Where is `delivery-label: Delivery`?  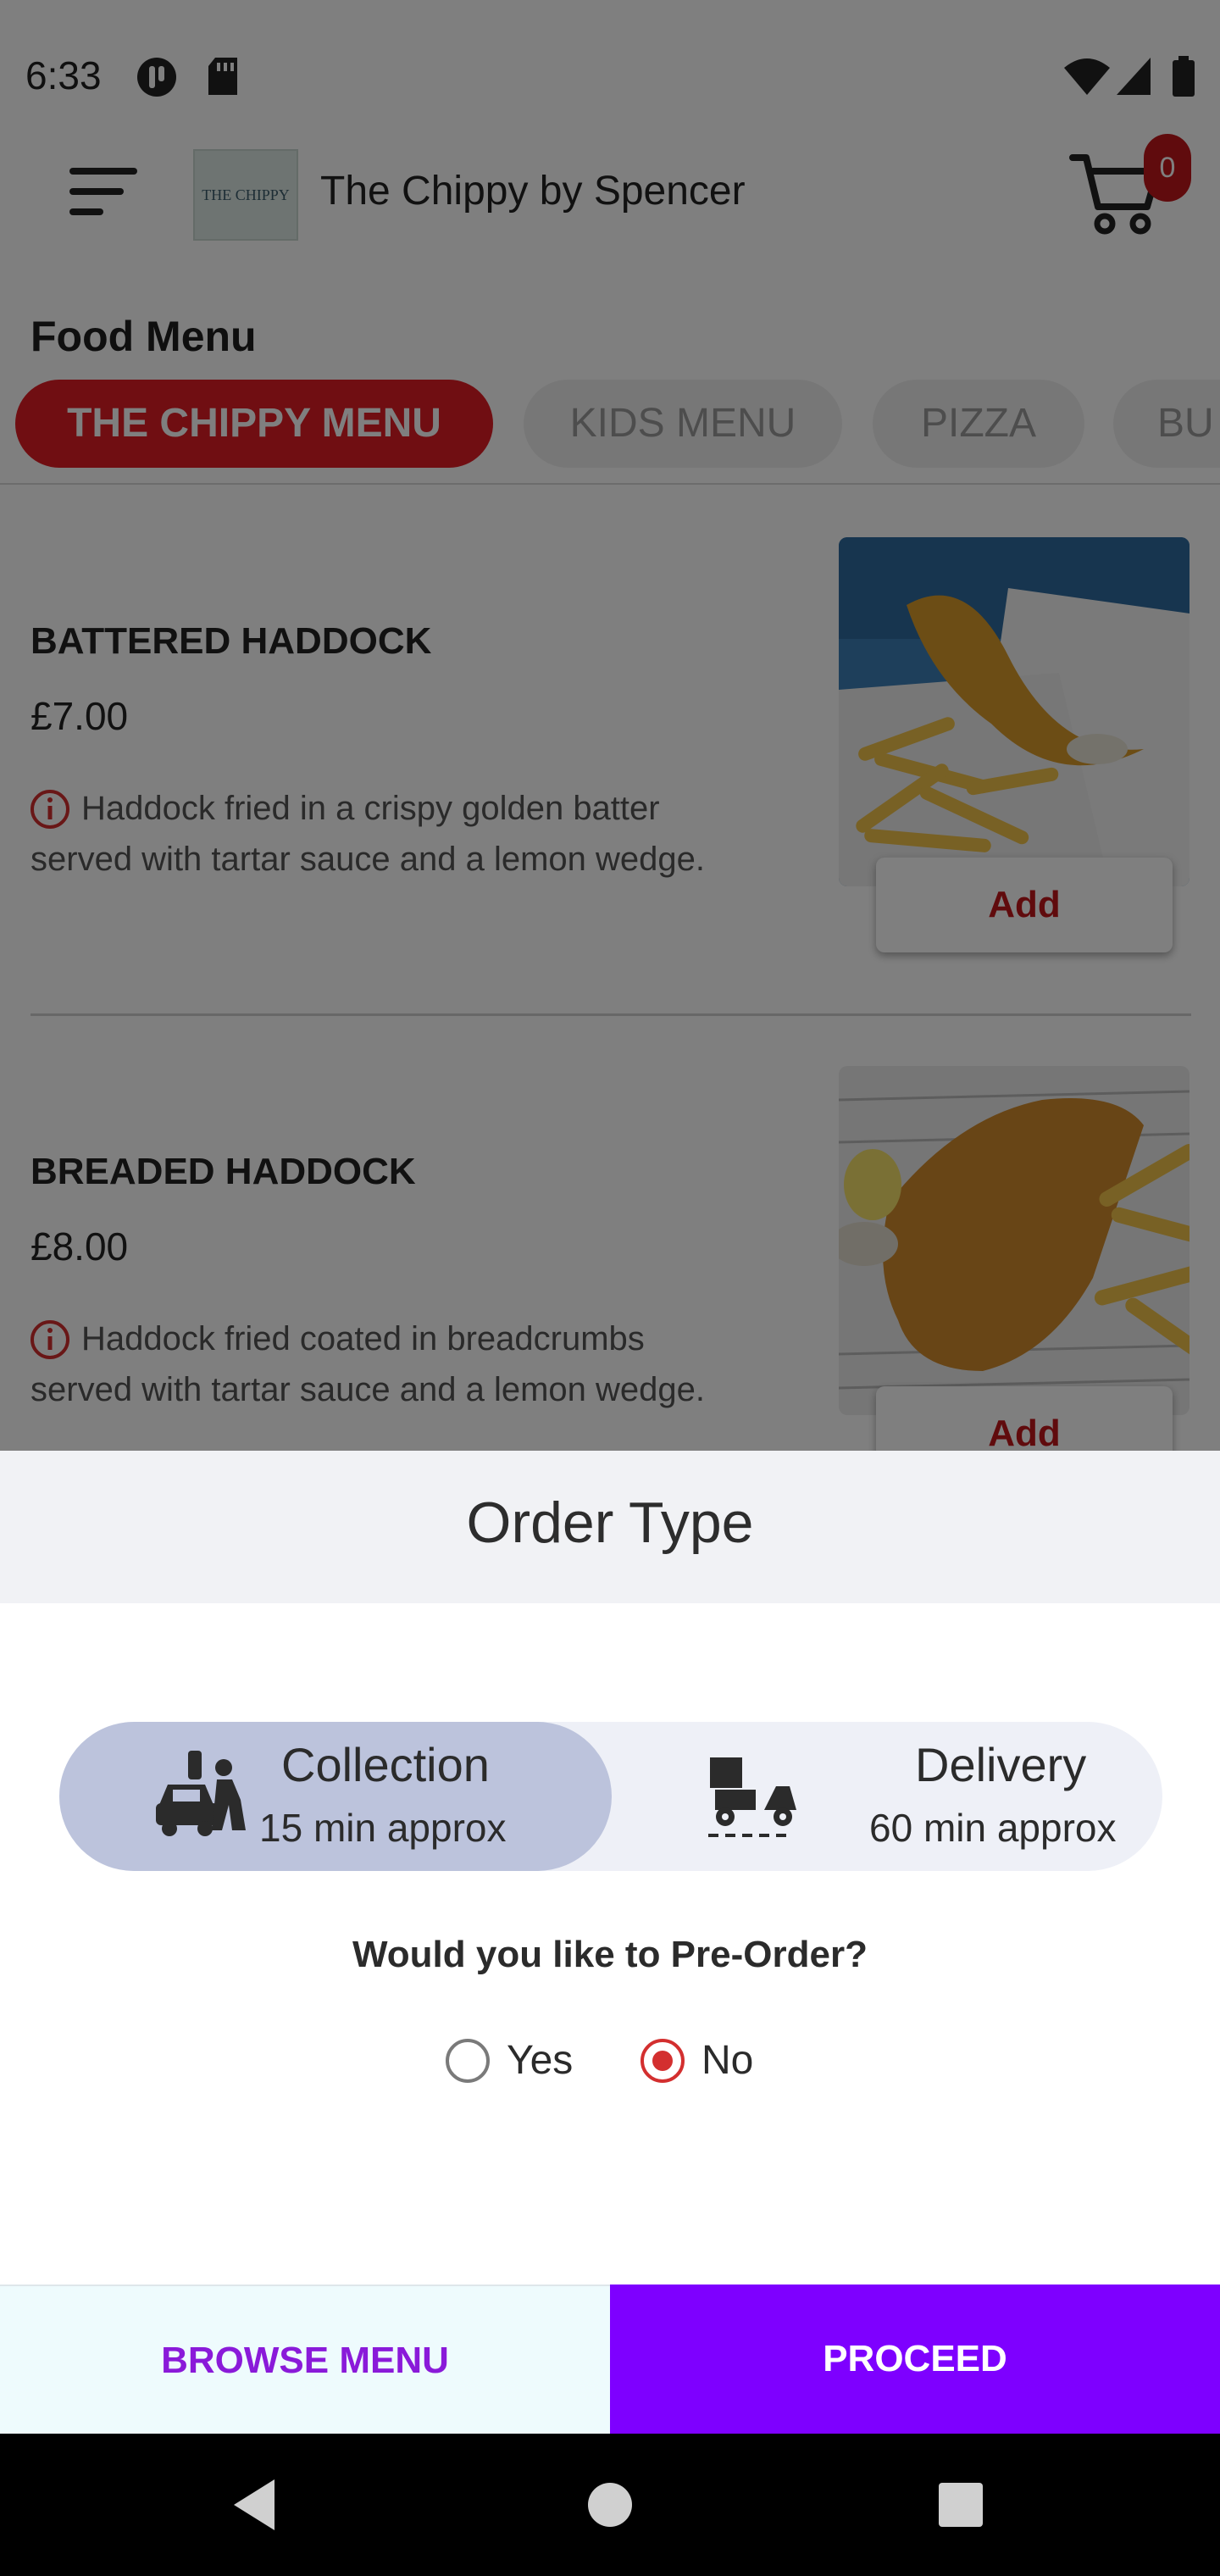 delivery-label: Delivery is located at coordinates (1001, 1764).